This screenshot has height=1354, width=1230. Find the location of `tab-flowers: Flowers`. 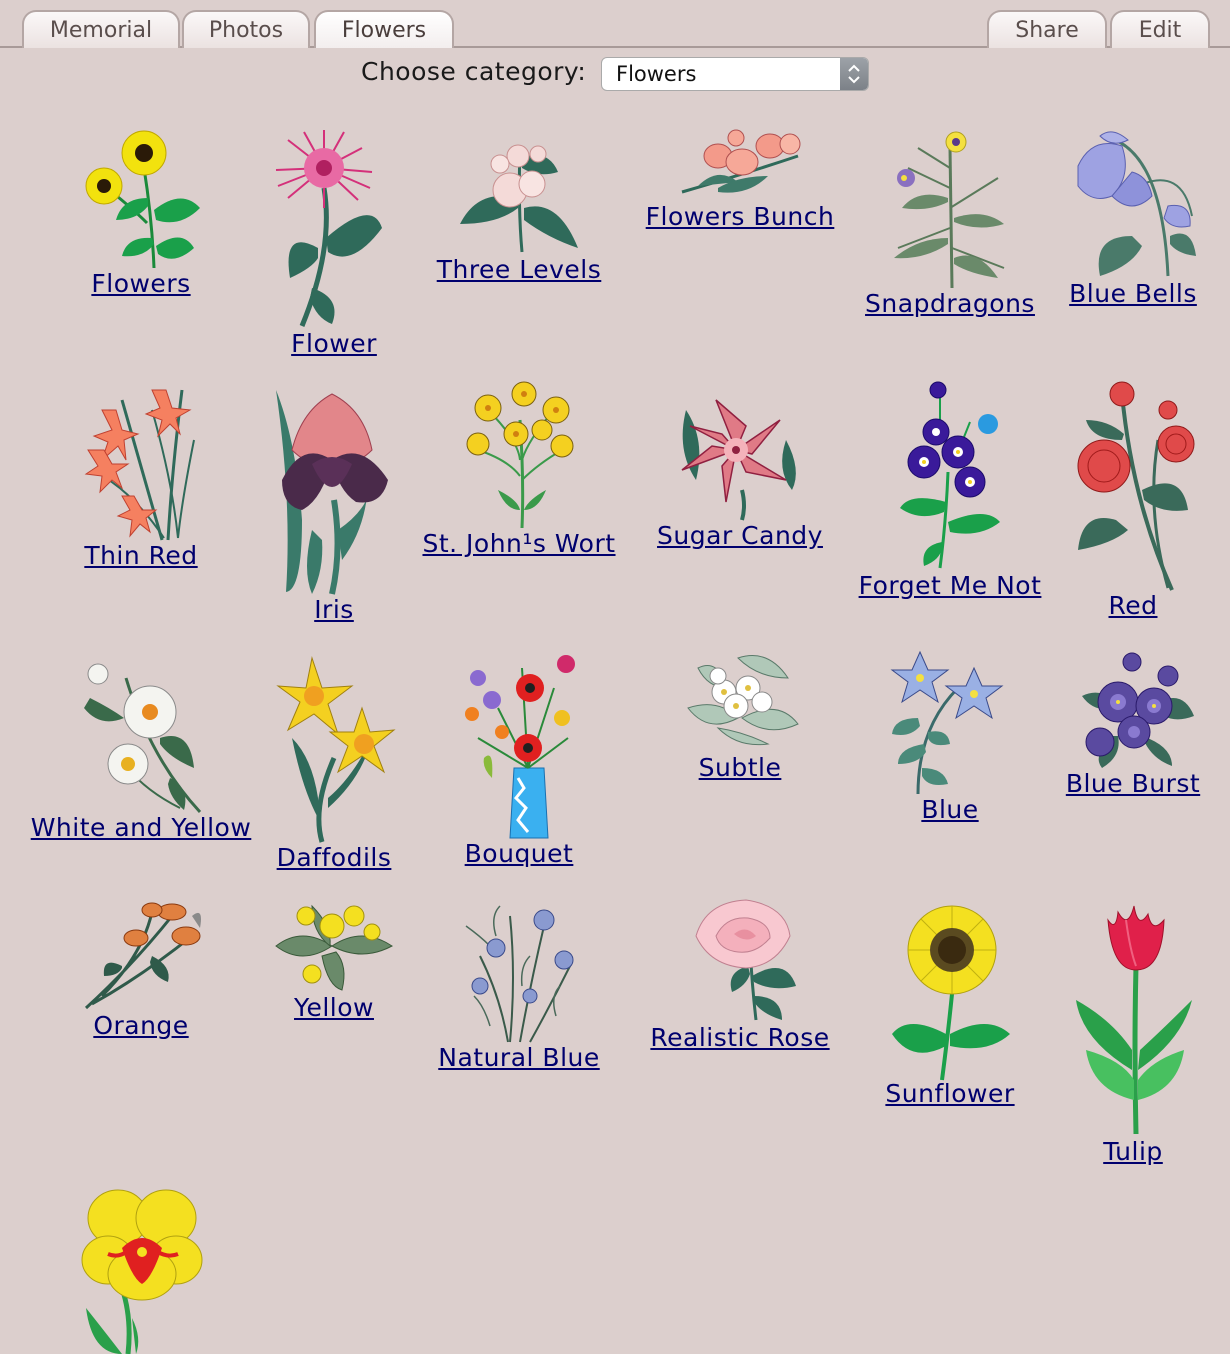

tab-flowers: Flowers is located at coordinates (384, 29).